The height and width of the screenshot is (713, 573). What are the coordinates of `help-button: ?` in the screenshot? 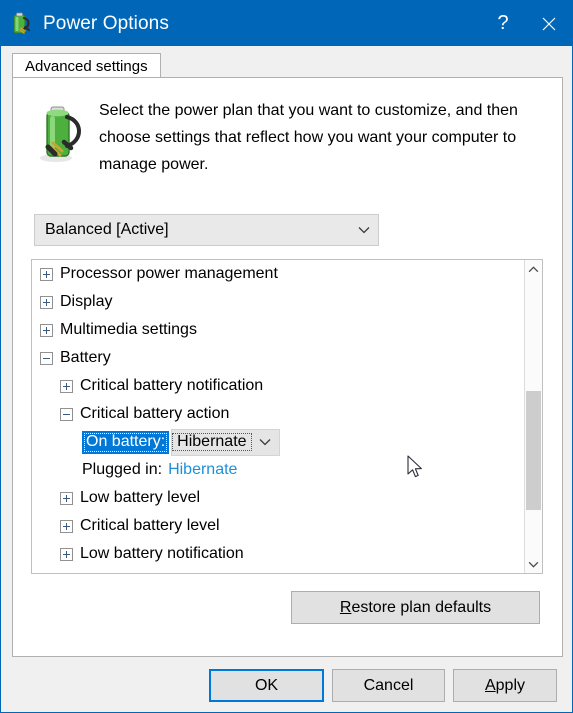 It's located at (503, 23).